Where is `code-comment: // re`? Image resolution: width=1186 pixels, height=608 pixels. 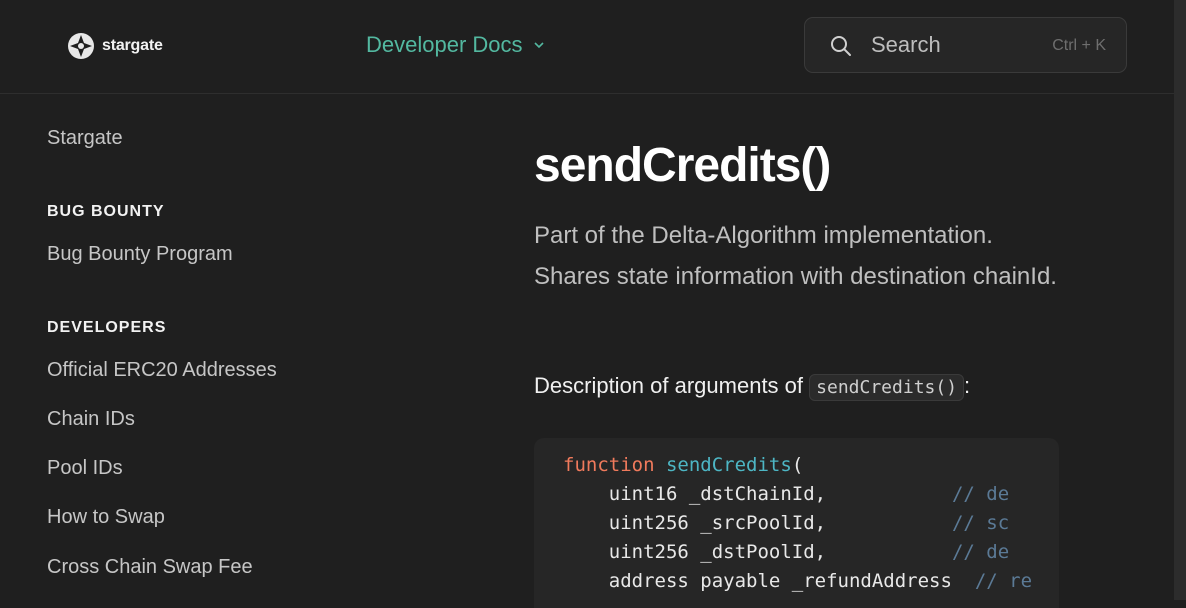
code-comment: // re is located at coordinates (1003, 581).